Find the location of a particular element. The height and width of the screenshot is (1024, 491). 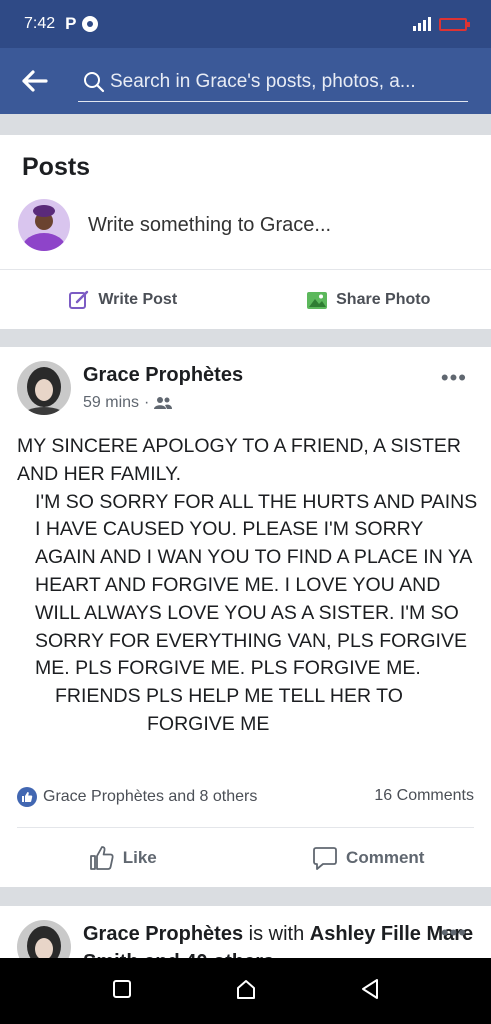

photo-icon is located at coordinates (317, 300).